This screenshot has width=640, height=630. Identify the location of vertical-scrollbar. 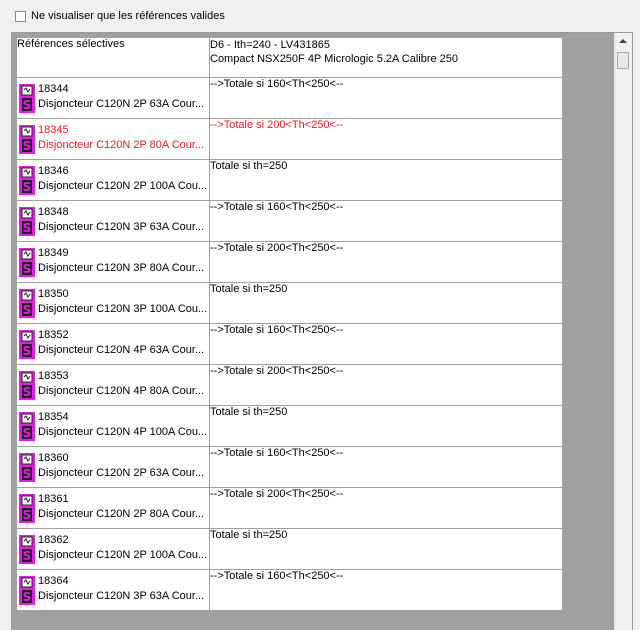
(623, 331).